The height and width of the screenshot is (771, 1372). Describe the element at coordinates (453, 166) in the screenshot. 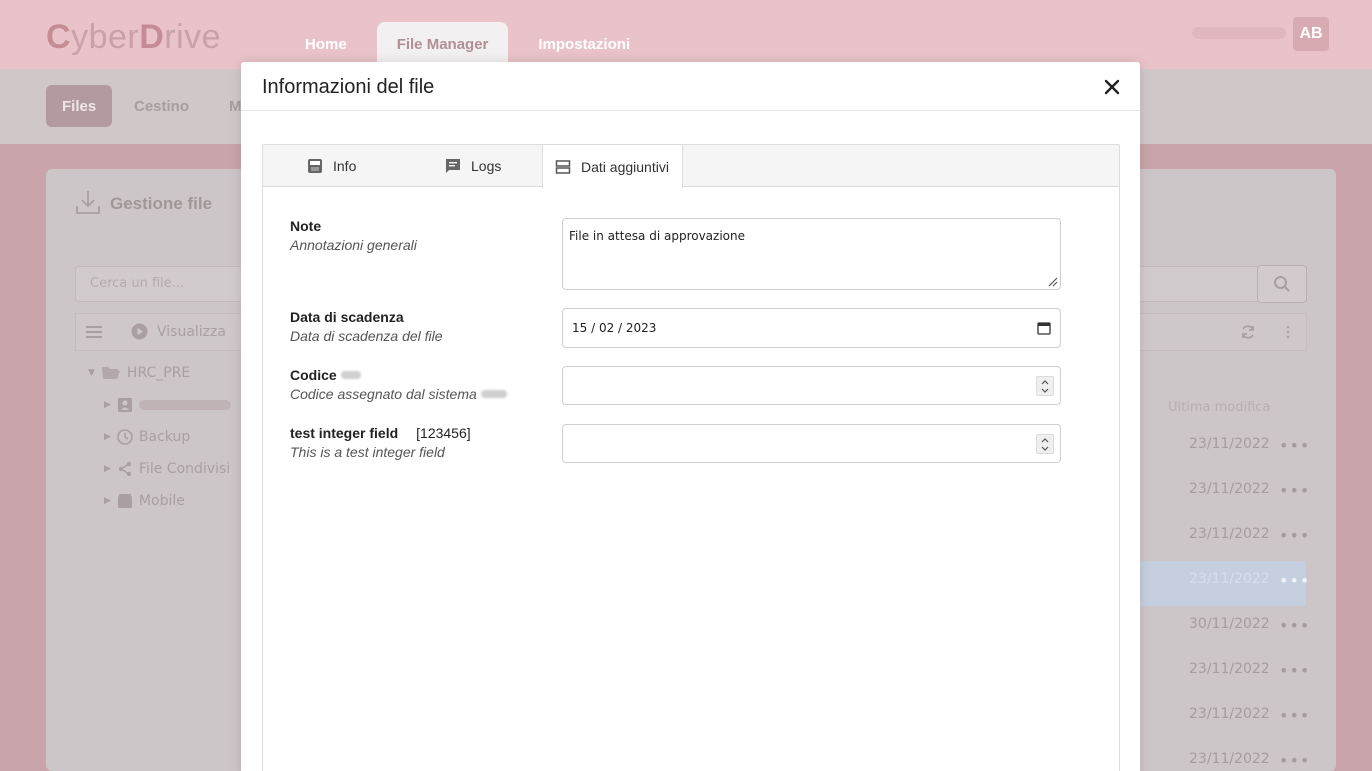

I see `message-icon` at that location.